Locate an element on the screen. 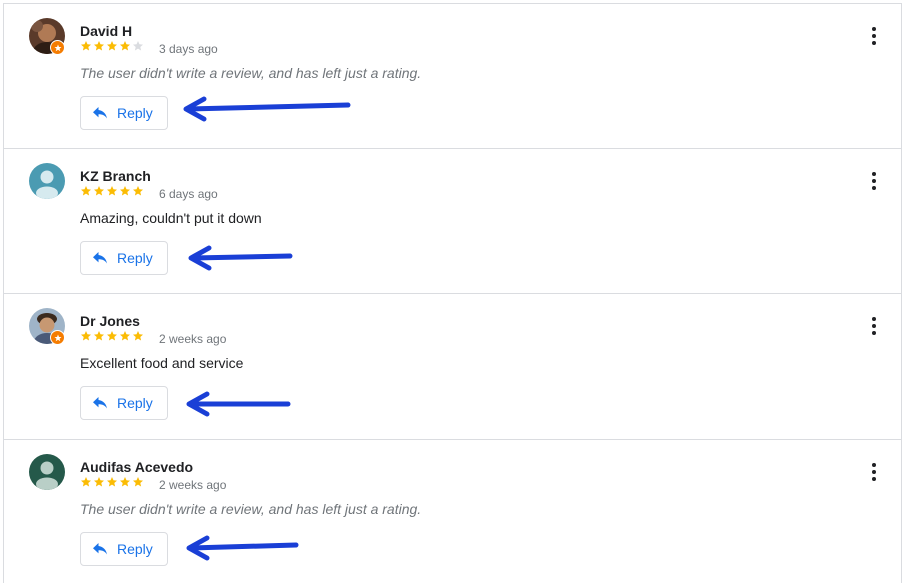 The image size is (905, 586). review-date: 3 days ago is located at coordinates (188, 49).